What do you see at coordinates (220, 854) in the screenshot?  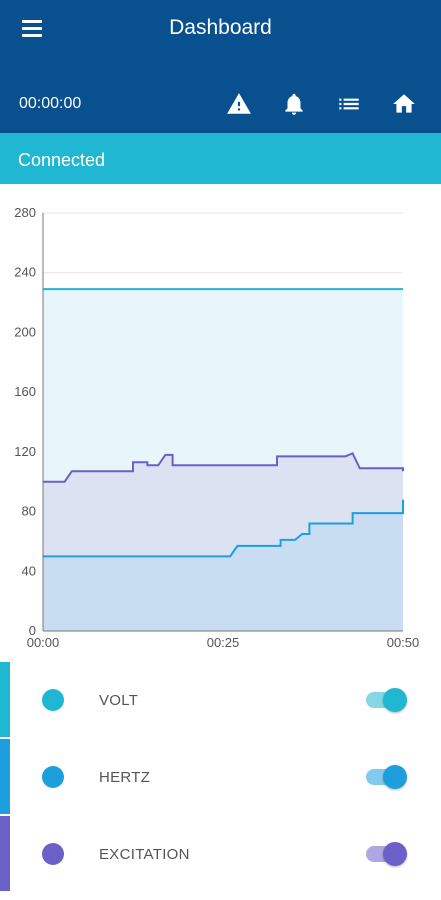 I see `legend-row-excitation: EXCITATION` at bounding box center [220, 854].